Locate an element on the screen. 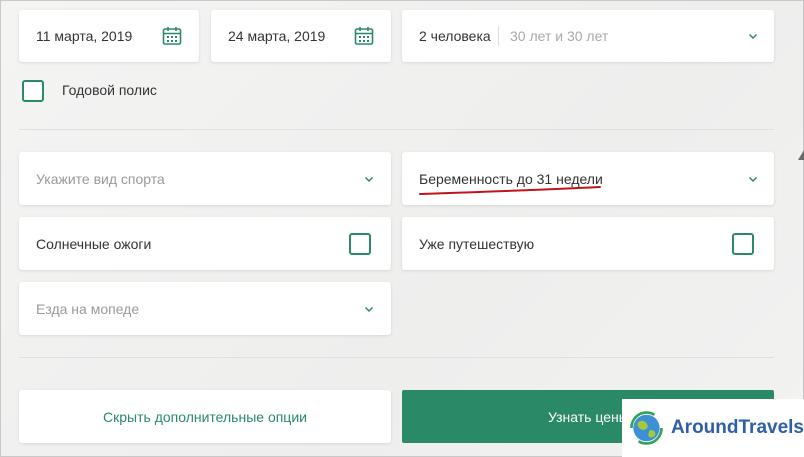 Image resolution: width=804 pixels, height=457 pixels. pregnancy-select: Беременность до 31 недели is located at coordinates (588, 178).